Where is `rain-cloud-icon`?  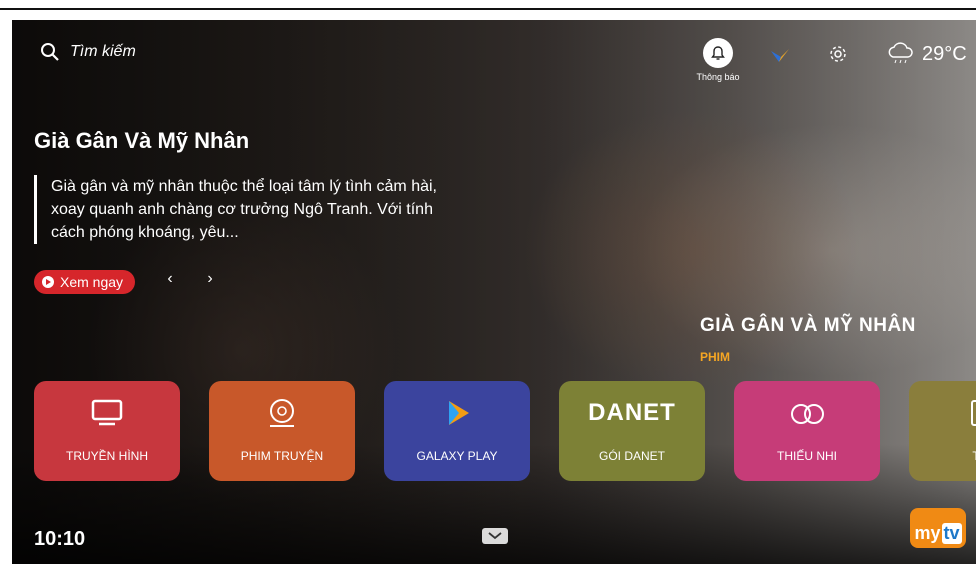
rain-cloud-icon is located at coordinates (900, 53).